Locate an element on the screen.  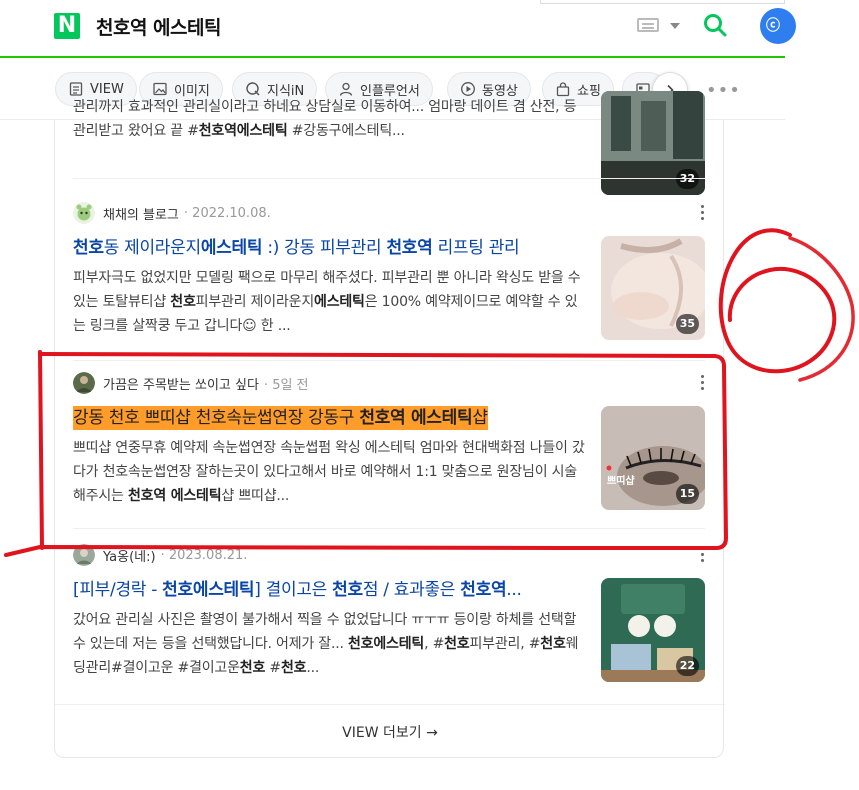
search-icon is located at coordinates (715, 25).